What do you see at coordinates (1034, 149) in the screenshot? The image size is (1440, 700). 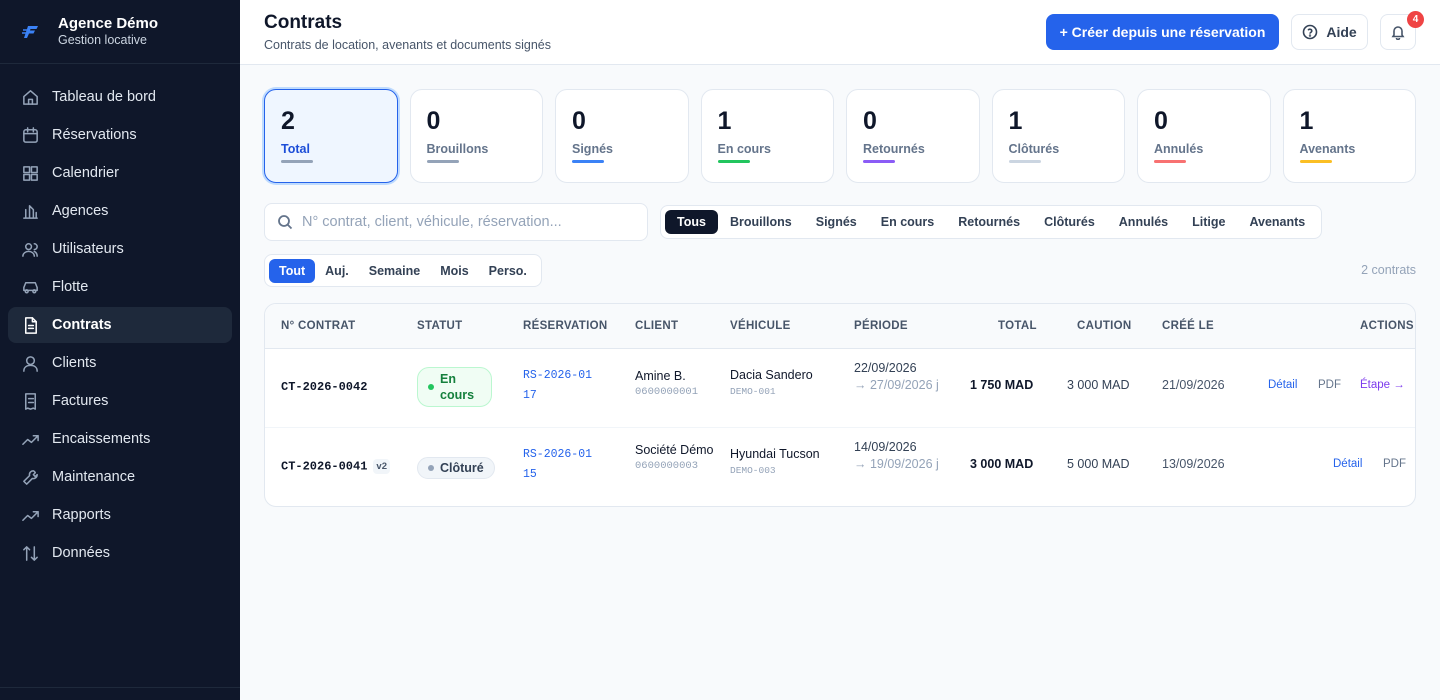 I see `stat-label: Clôturés` at bounding box center [1034, 149].